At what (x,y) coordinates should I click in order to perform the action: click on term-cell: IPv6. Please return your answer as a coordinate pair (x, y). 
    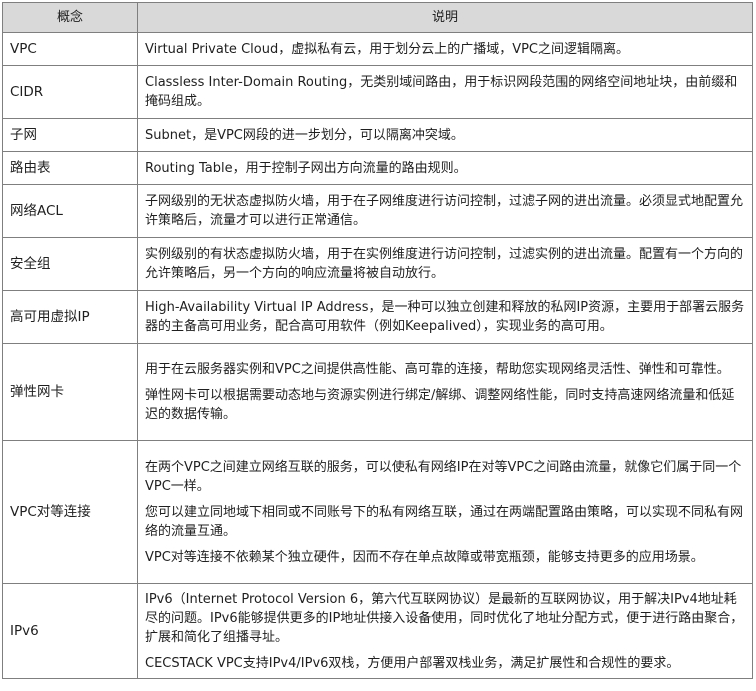
    Looking at the image, I should click on (70, 631).